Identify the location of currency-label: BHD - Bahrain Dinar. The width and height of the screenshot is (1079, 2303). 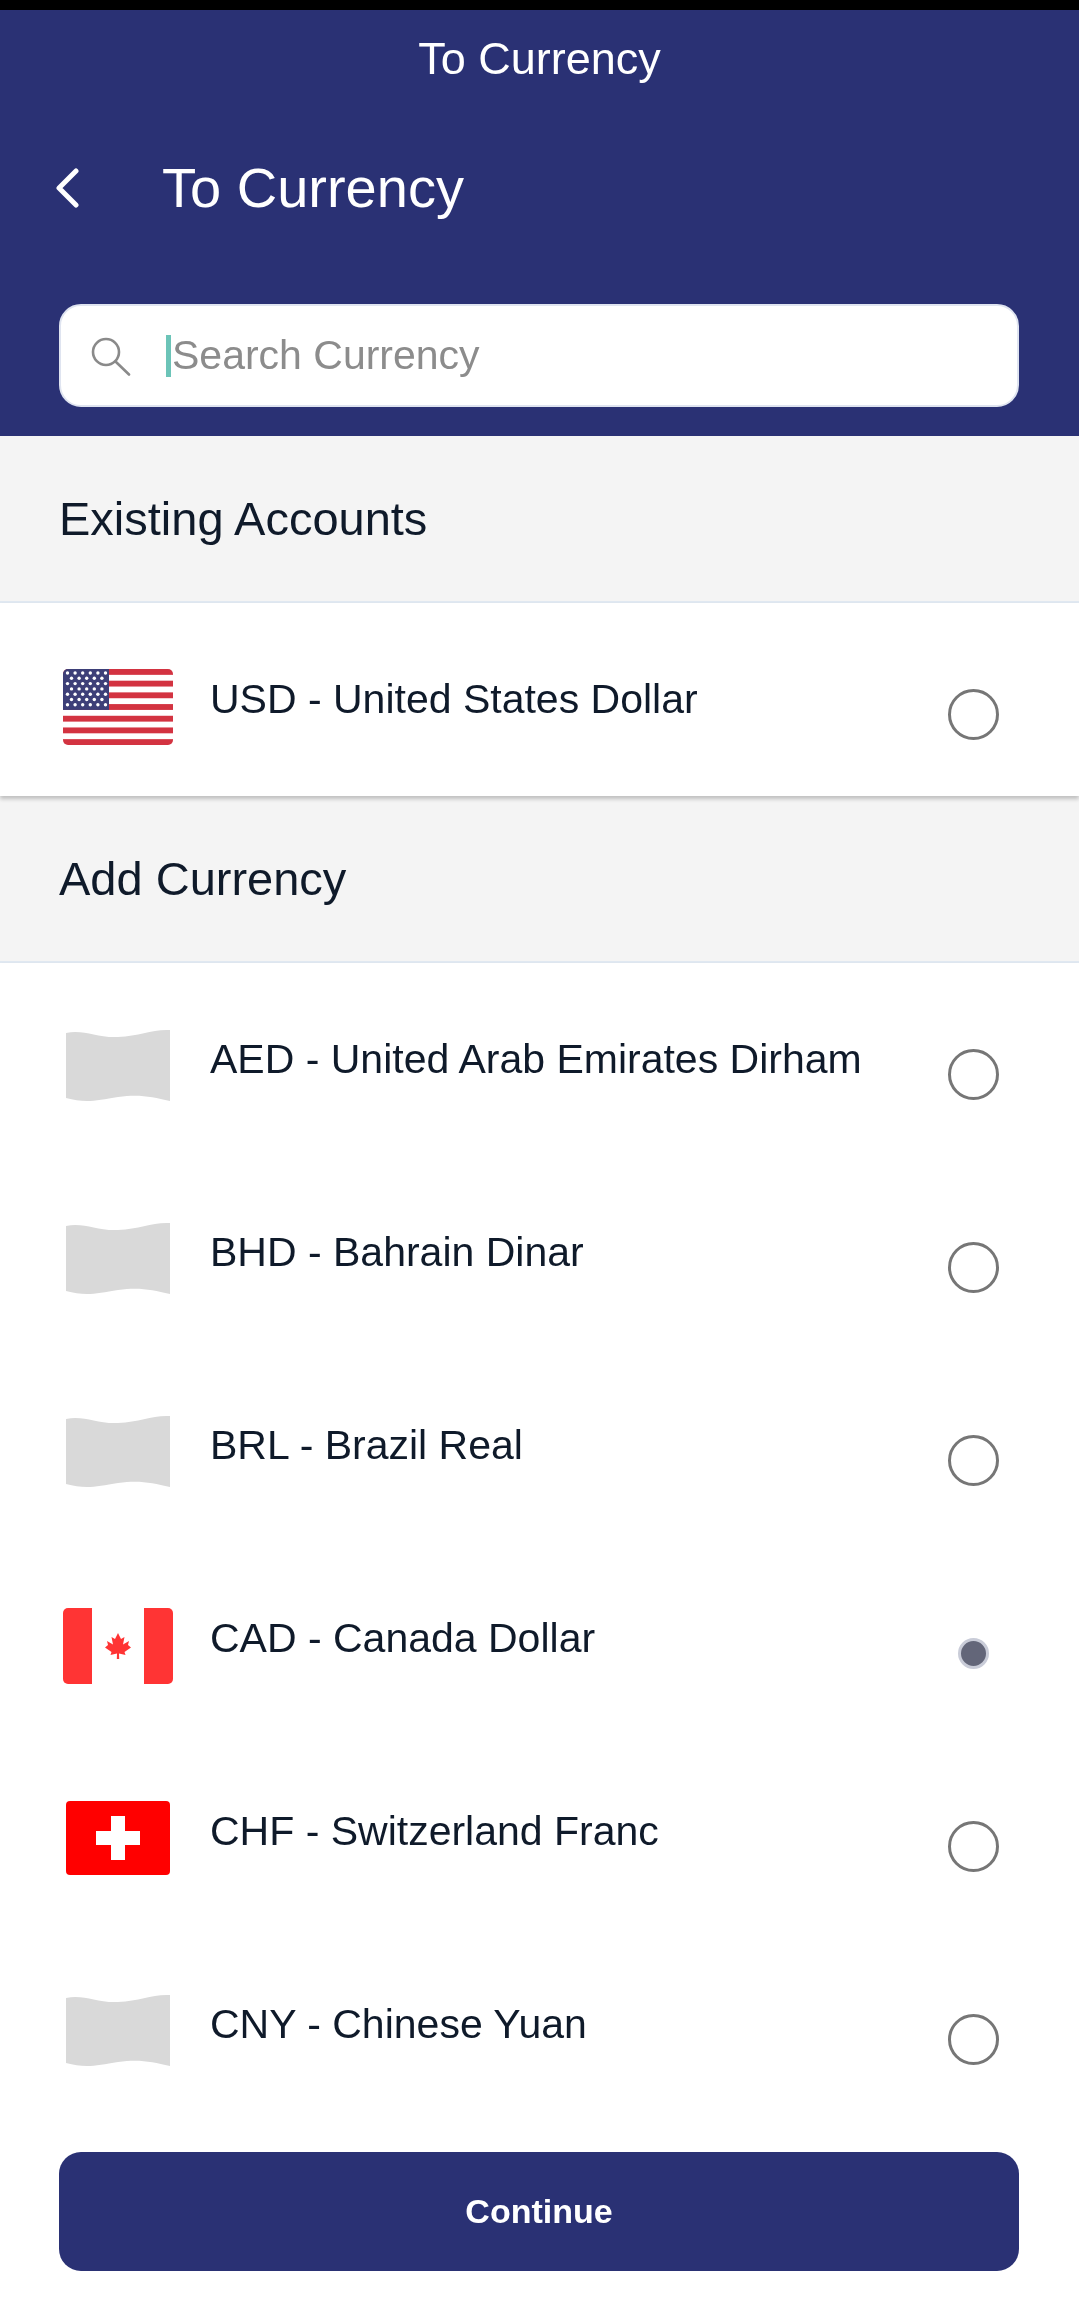
(397, 1252).